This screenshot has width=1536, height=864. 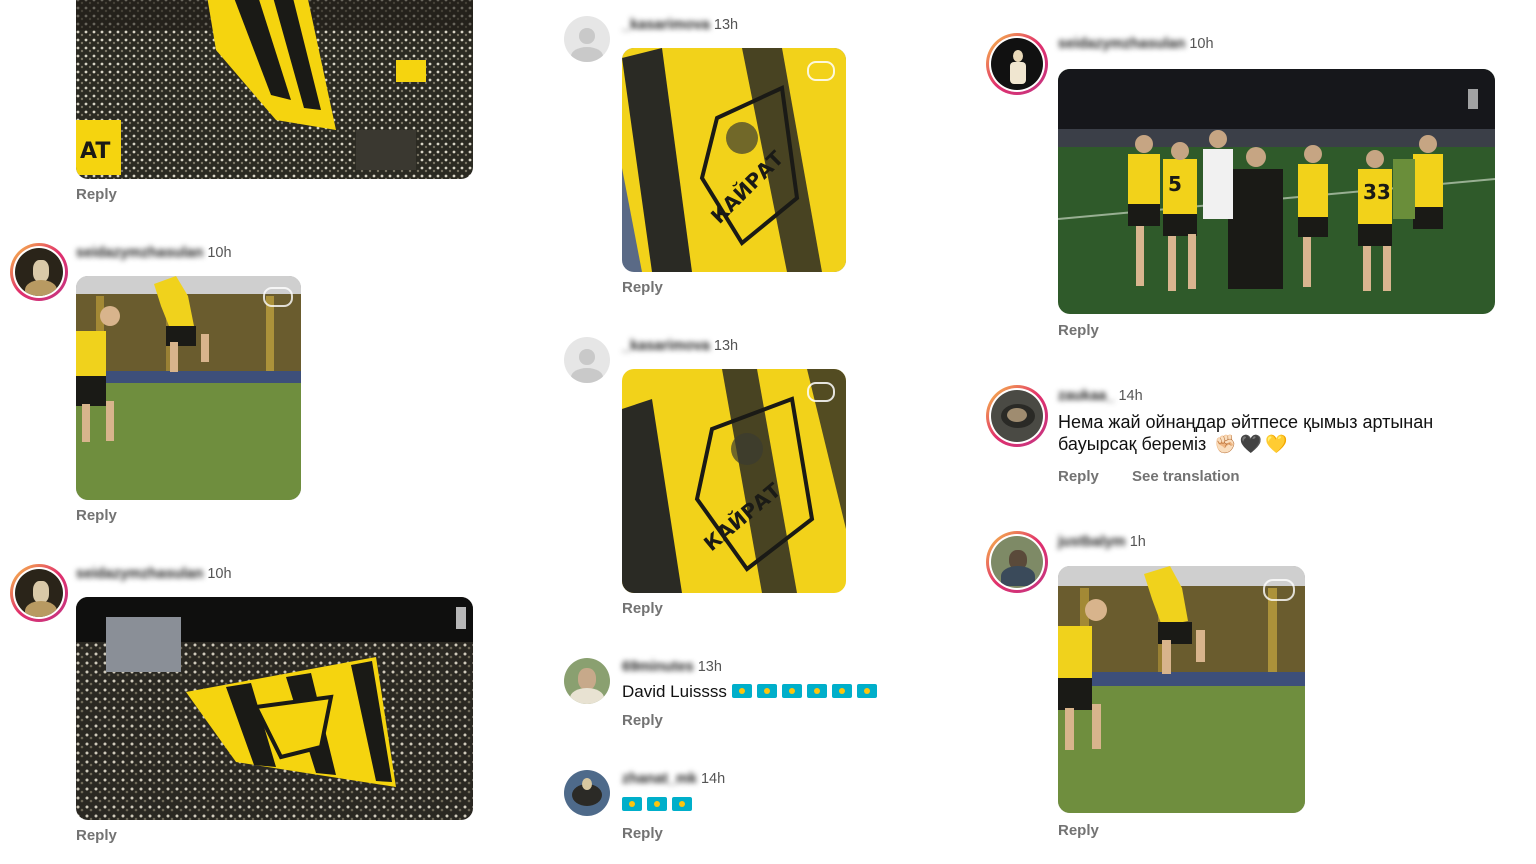 I want to click on comment-text-line-with-emoji: бауырсақ береміз ✊🏻 🖤 💛, so click(x=1245, y=444).